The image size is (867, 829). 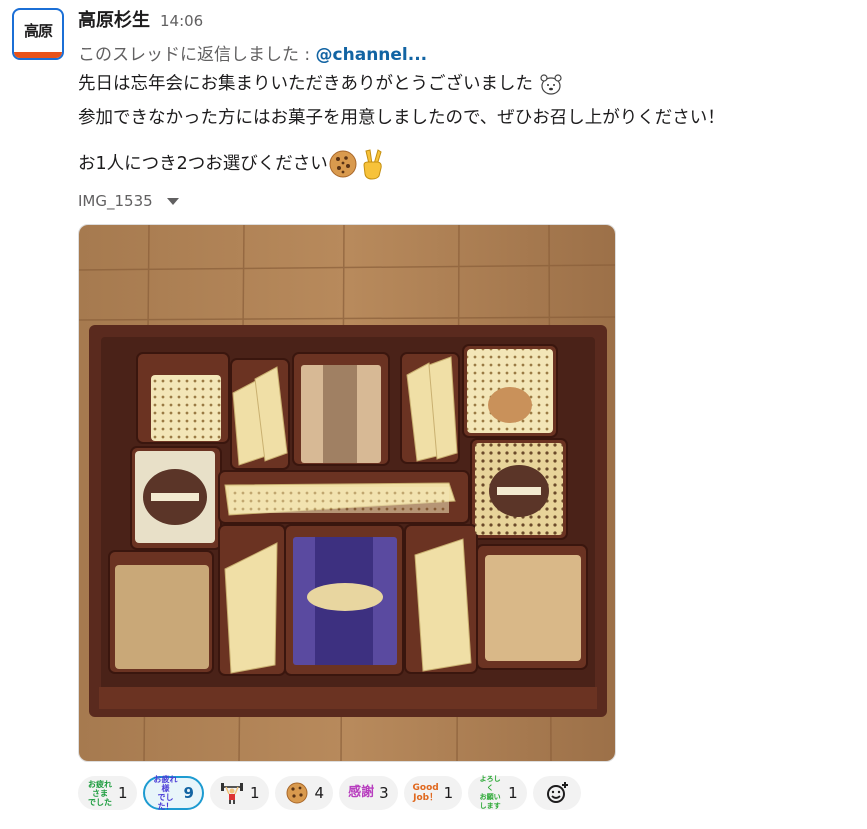 What do you see at coordinates (490, 792) in the screenshot?
I see `yoroshiku-emoji-icon: よろしく お願いします` at bounding box center [490, 792].